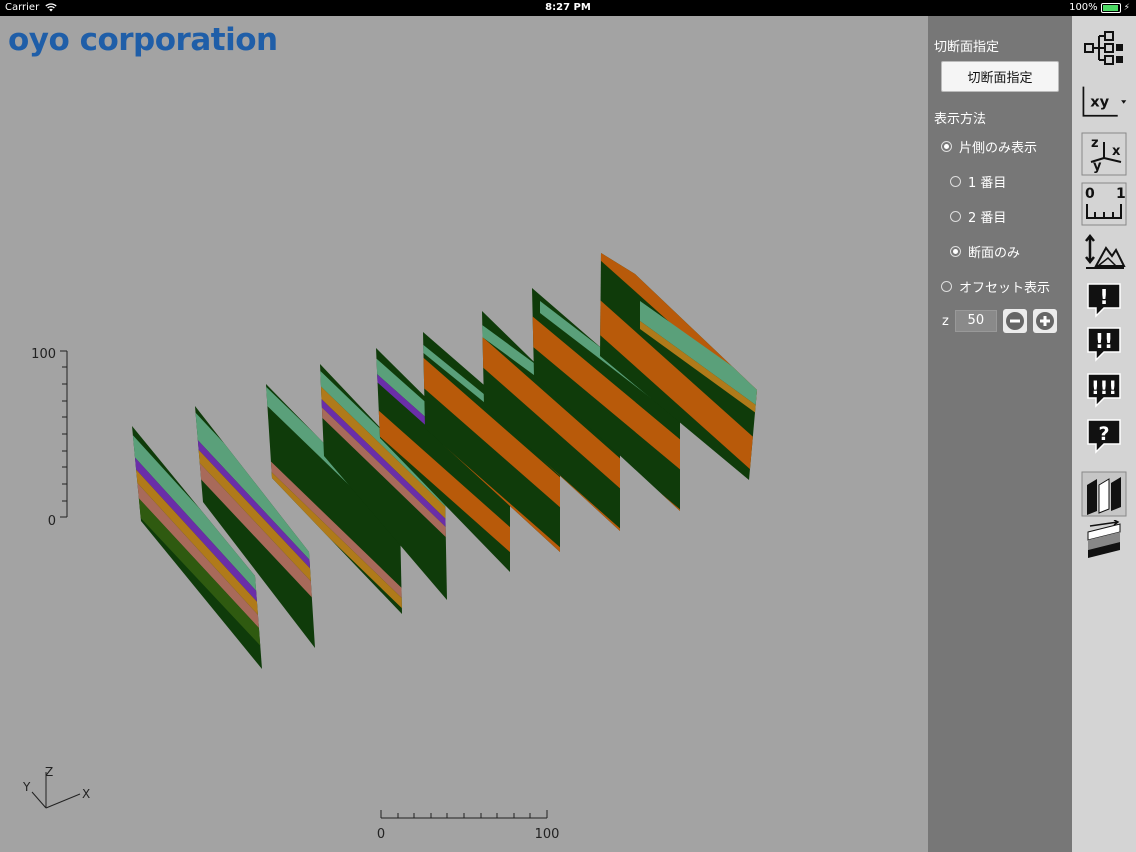  What do you see at coordinates (26, 787) in the screenshot?
I see `triad-y-label: Y` at bounding box center [26, 787].